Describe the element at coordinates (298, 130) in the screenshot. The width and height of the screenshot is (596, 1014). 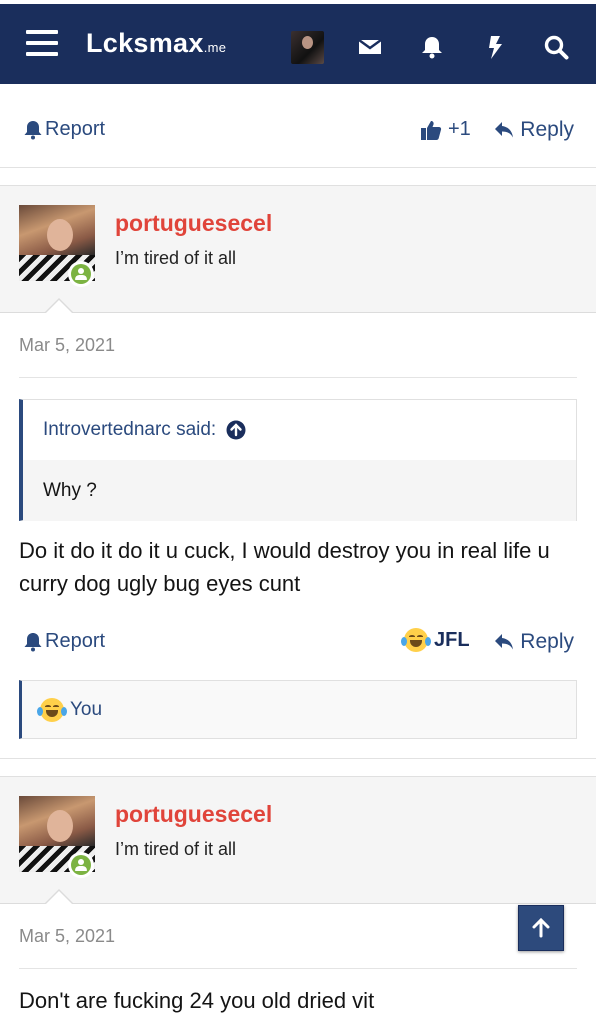
I see `previous-post-actions: Report +1 Reply` at that location.